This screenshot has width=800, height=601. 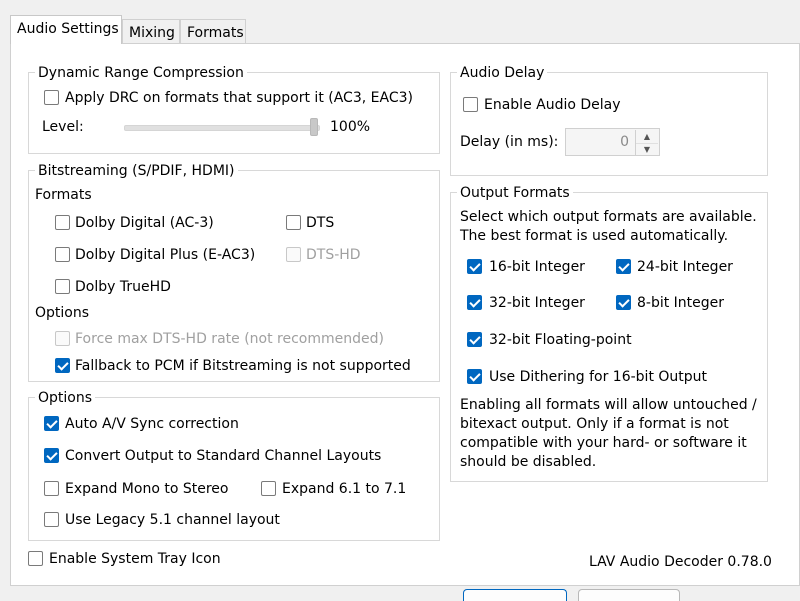 What do you see at coordinates (62, 313) in the screenshot?
I see `bitstream-options-label: Options` at bounding box center [62, 313].